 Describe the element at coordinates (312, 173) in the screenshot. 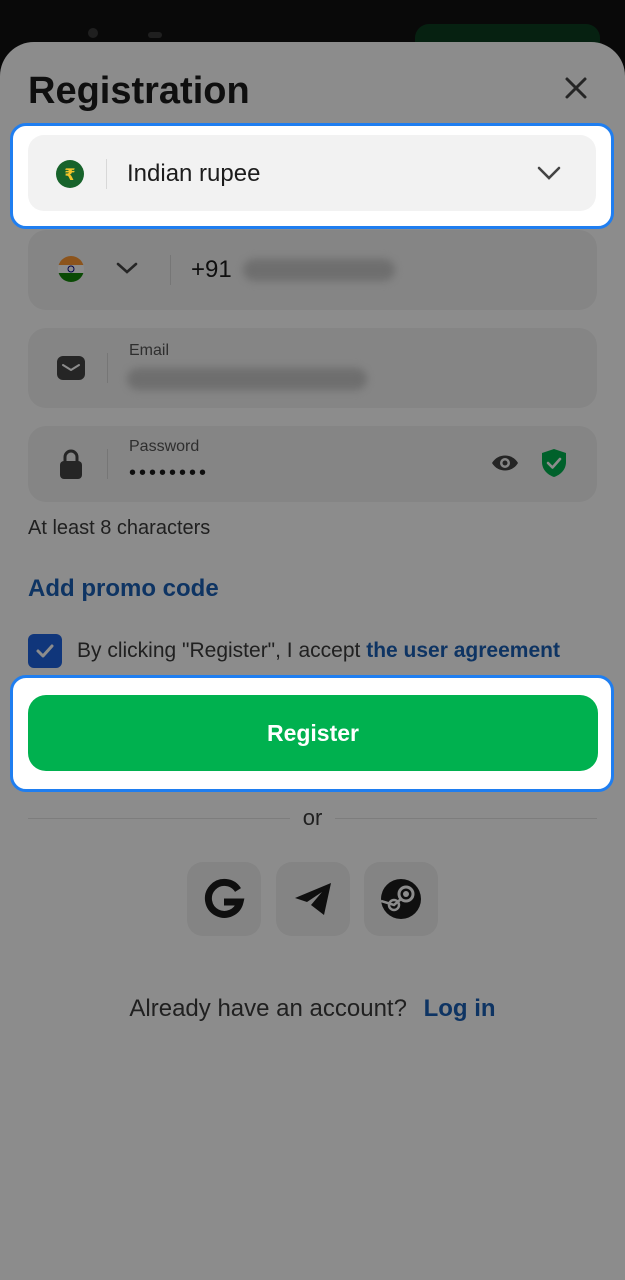

I see `currency-select: ₹ Indian rupee` at that location.